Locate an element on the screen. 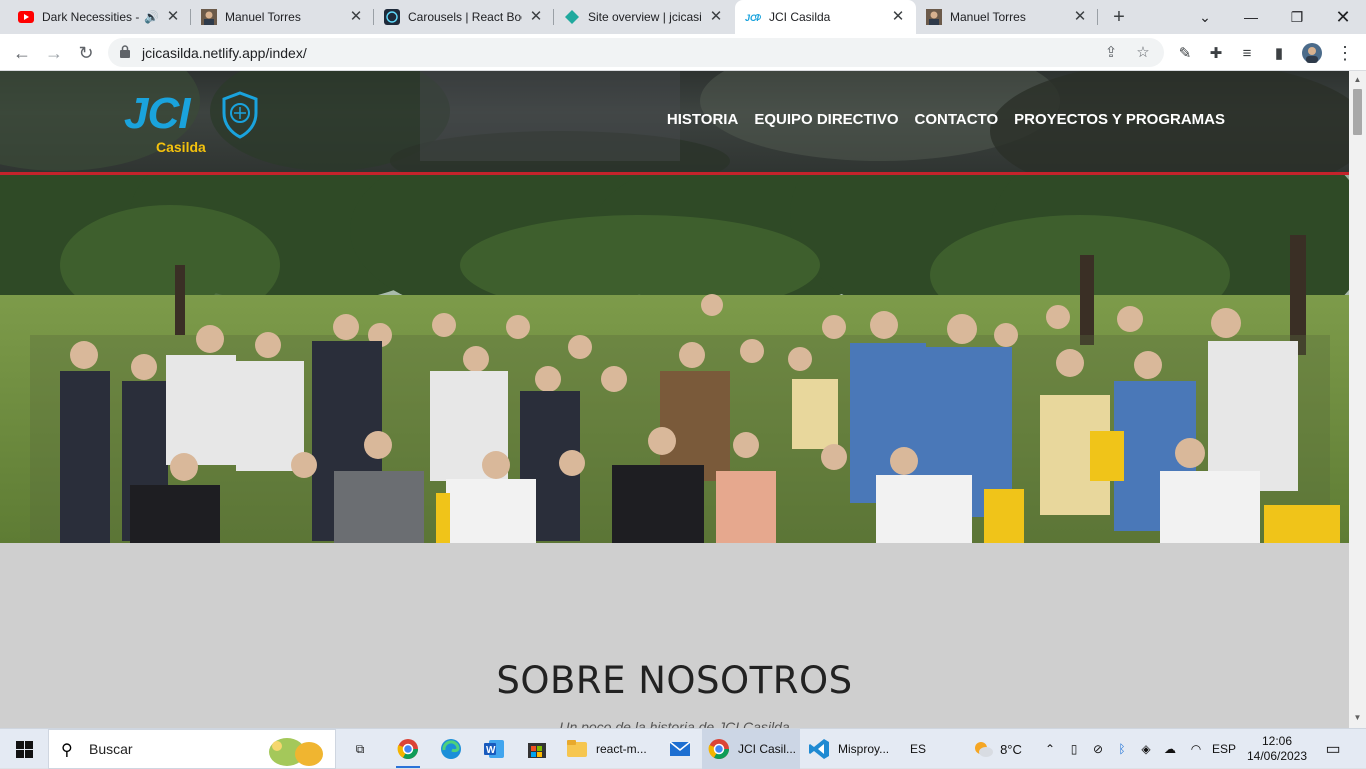  jci-favicon-icon: JCI is located at coordinates (753, 17).